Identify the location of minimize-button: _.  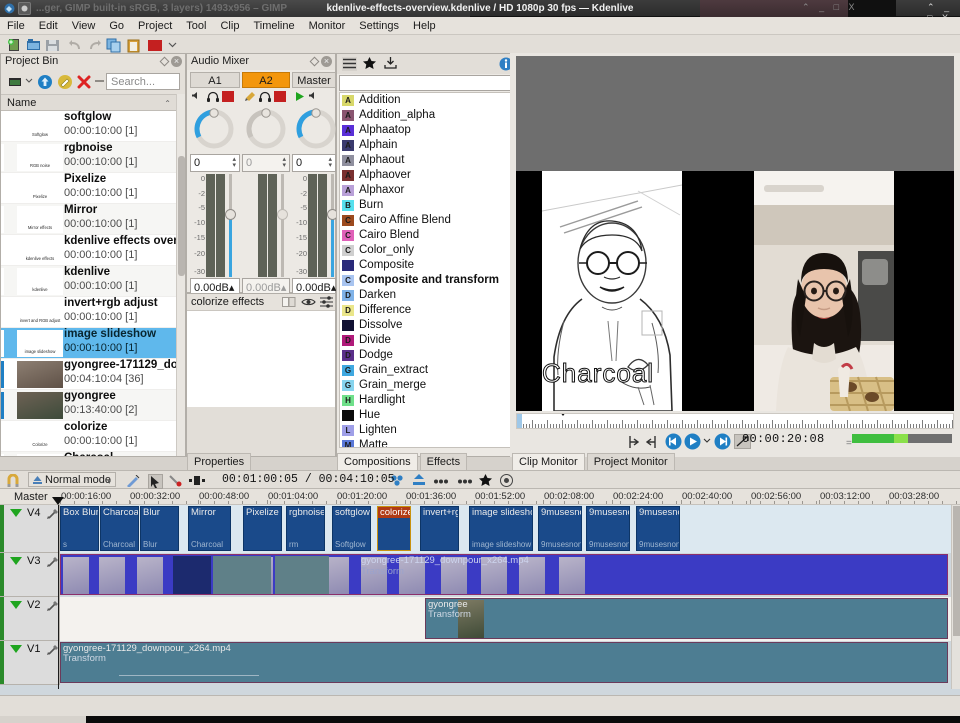
(946, 7).